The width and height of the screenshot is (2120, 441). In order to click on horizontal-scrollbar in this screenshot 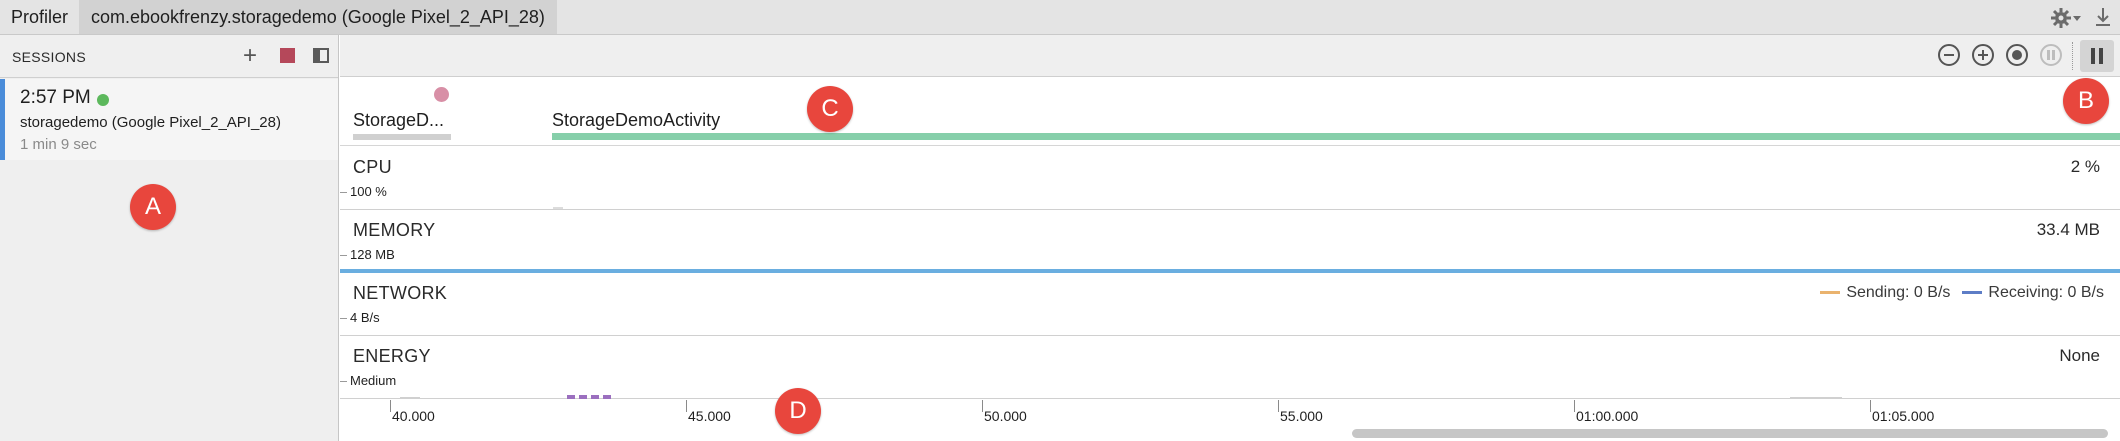, I will do `click(1730, 433)`.